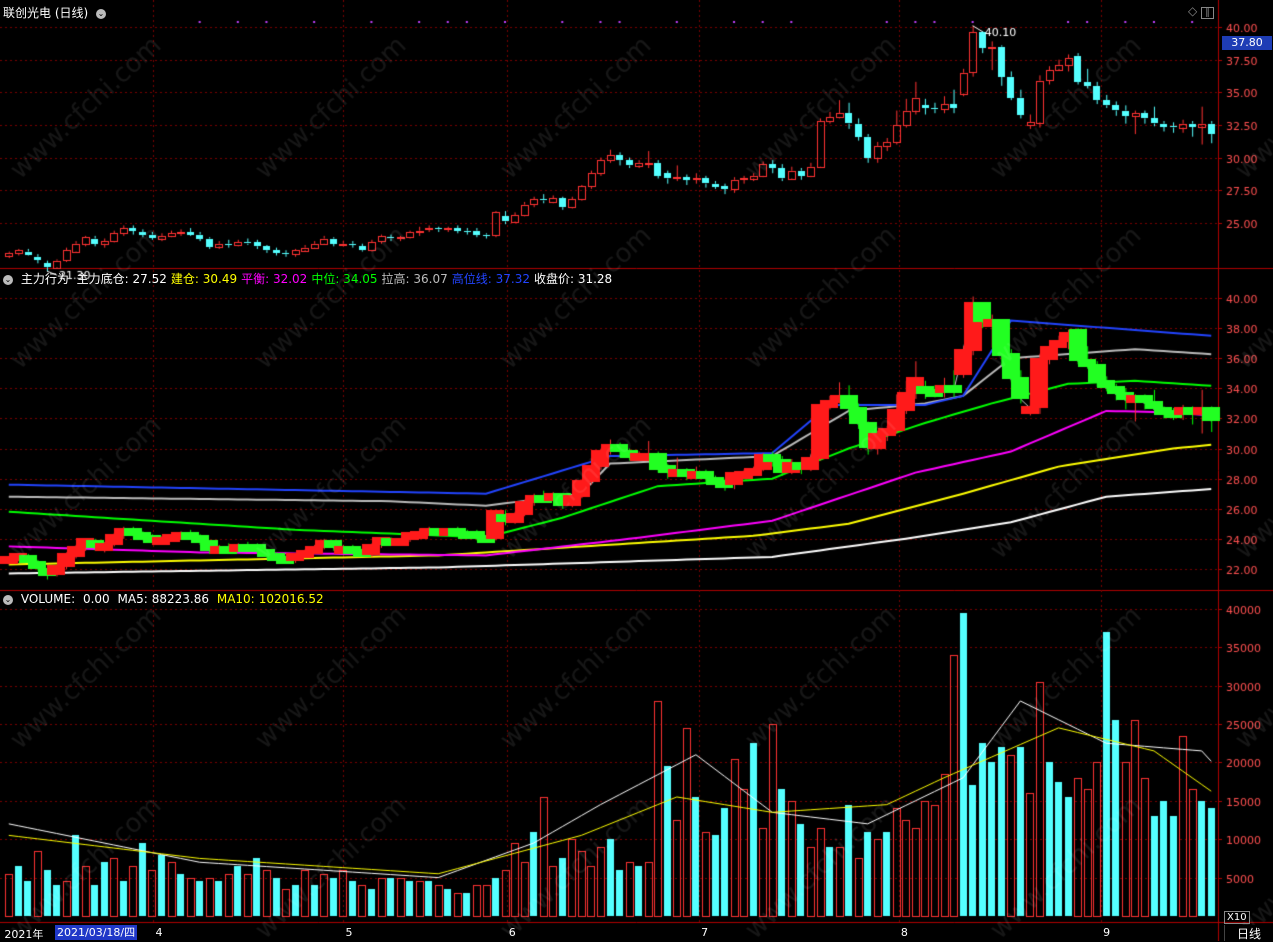  I want to click on diamond-icon: ◇, so click(1192, 11).